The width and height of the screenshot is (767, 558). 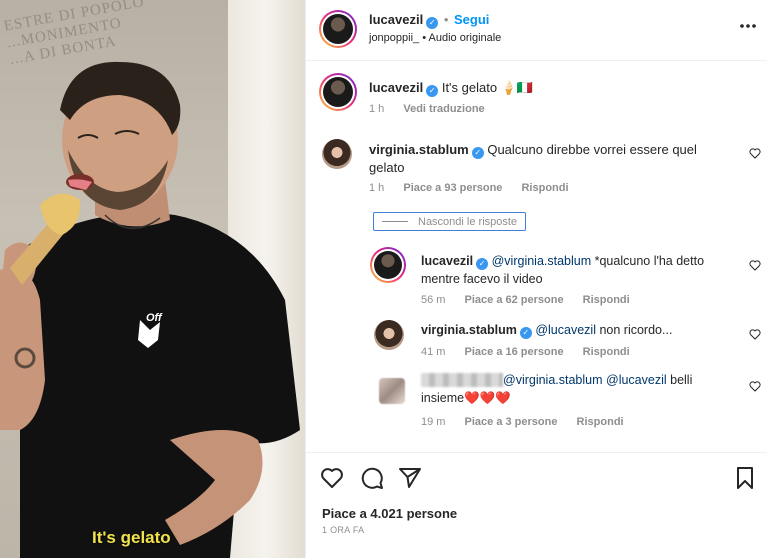 What do you see at coordinates (377, 188) in the screenshot?
I see `comment-time: 1 h` at bounding box center [377, 188].